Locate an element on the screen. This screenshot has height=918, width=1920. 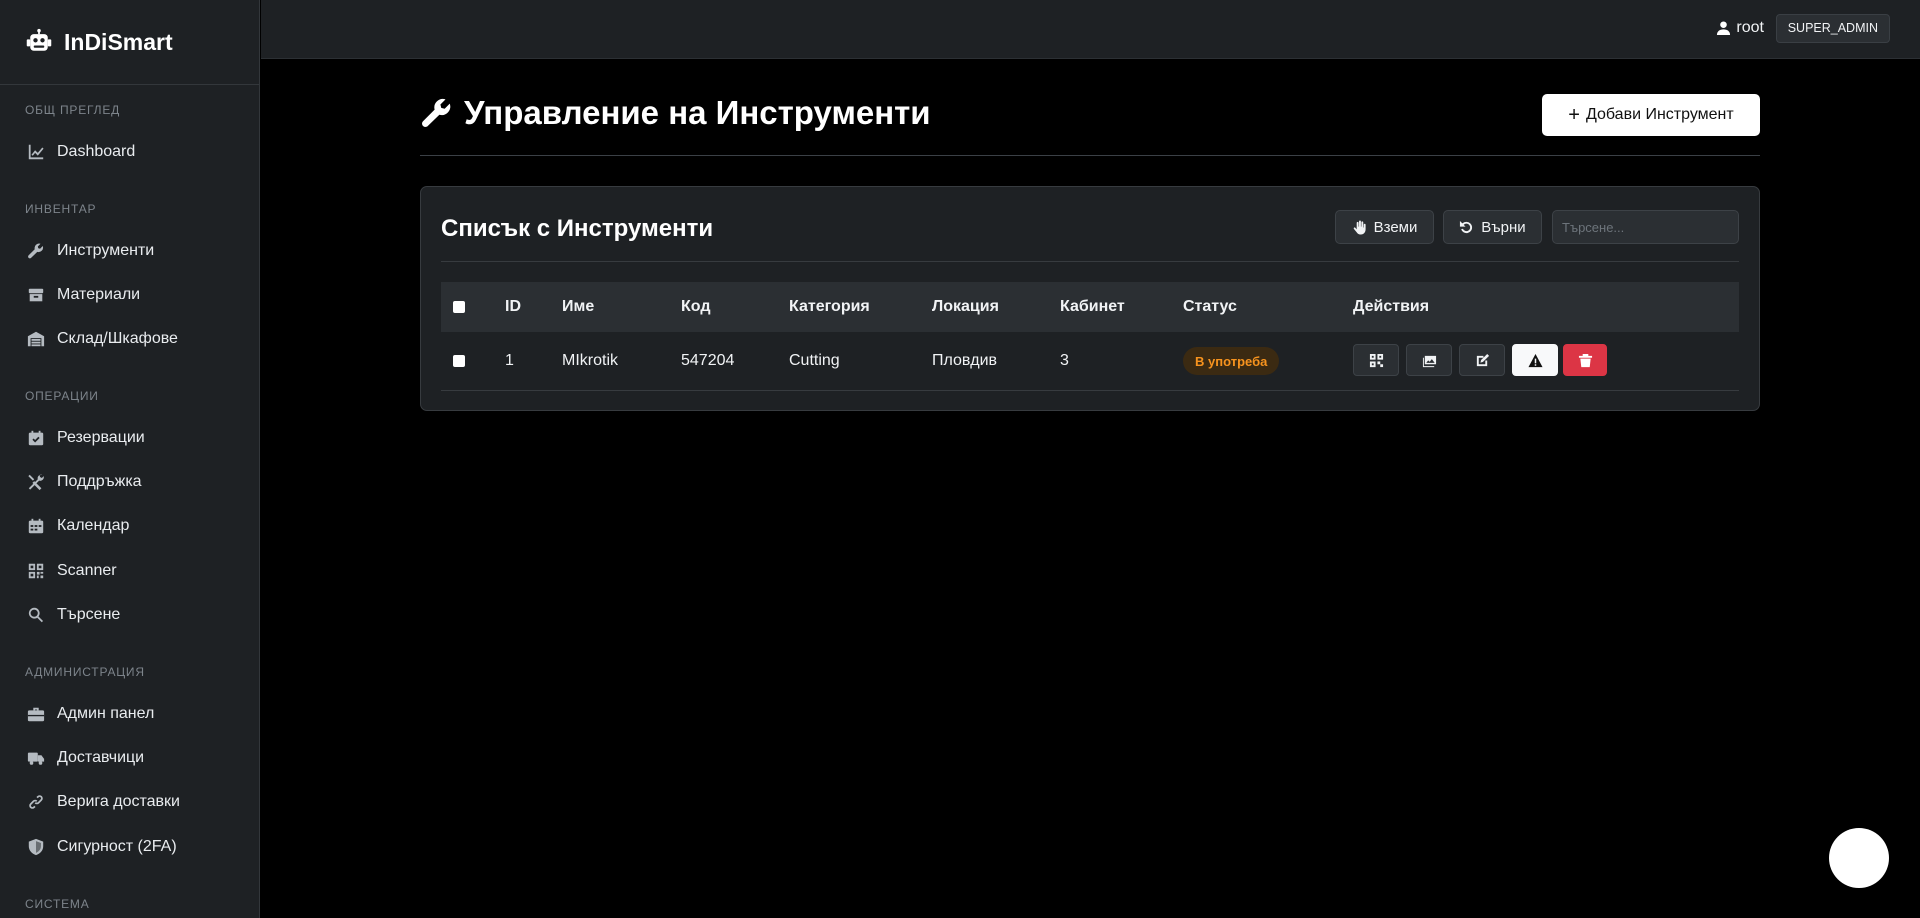
card-divider is located at coordinates (1090, 261).